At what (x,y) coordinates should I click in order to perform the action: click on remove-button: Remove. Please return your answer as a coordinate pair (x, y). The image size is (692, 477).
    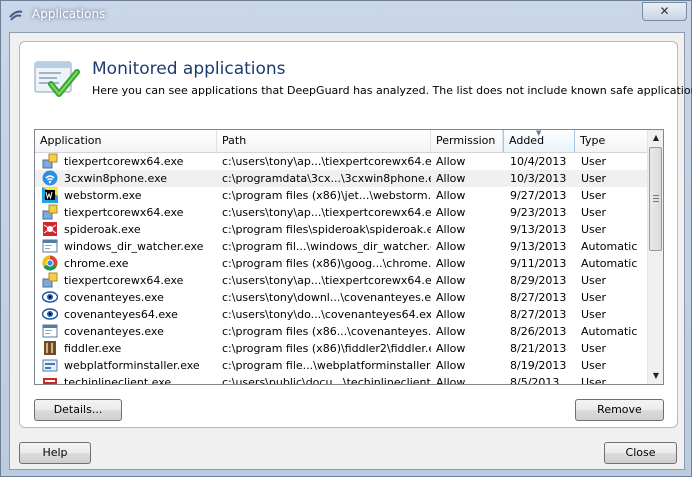
    Looking at the image, I should click on (619, 410).